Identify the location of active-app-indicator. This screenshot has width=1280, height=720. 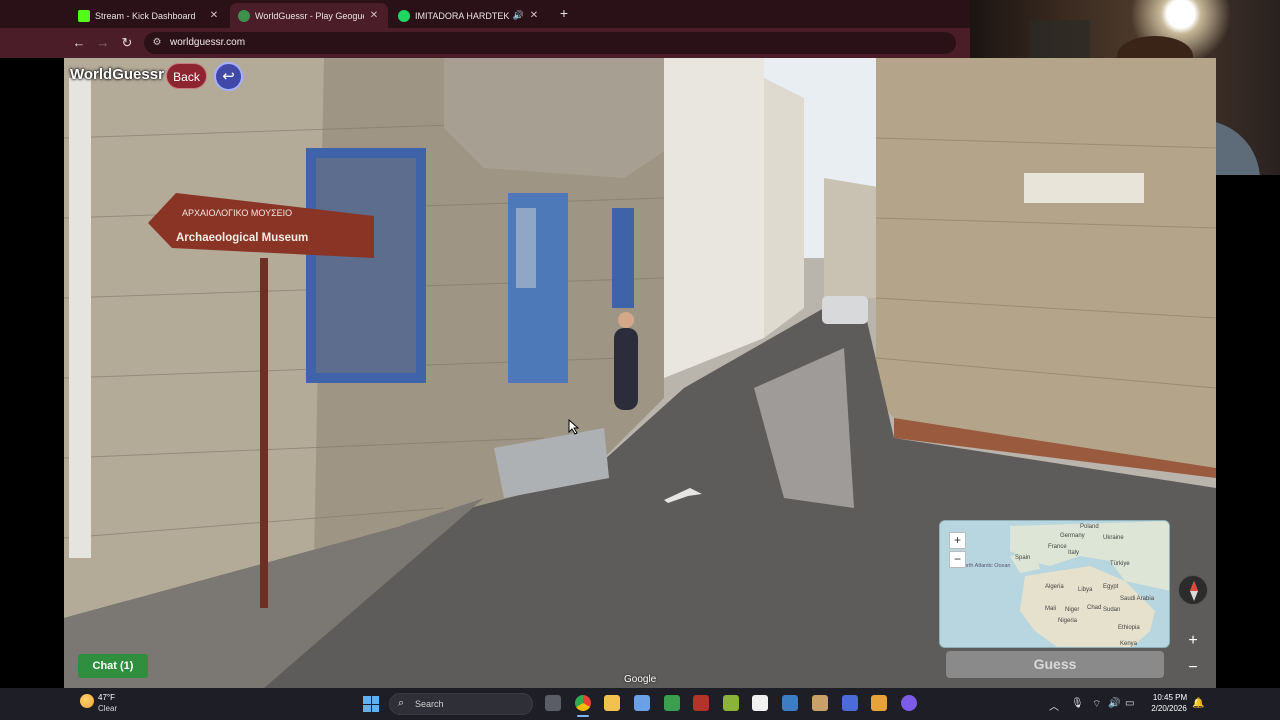
(583, 716).